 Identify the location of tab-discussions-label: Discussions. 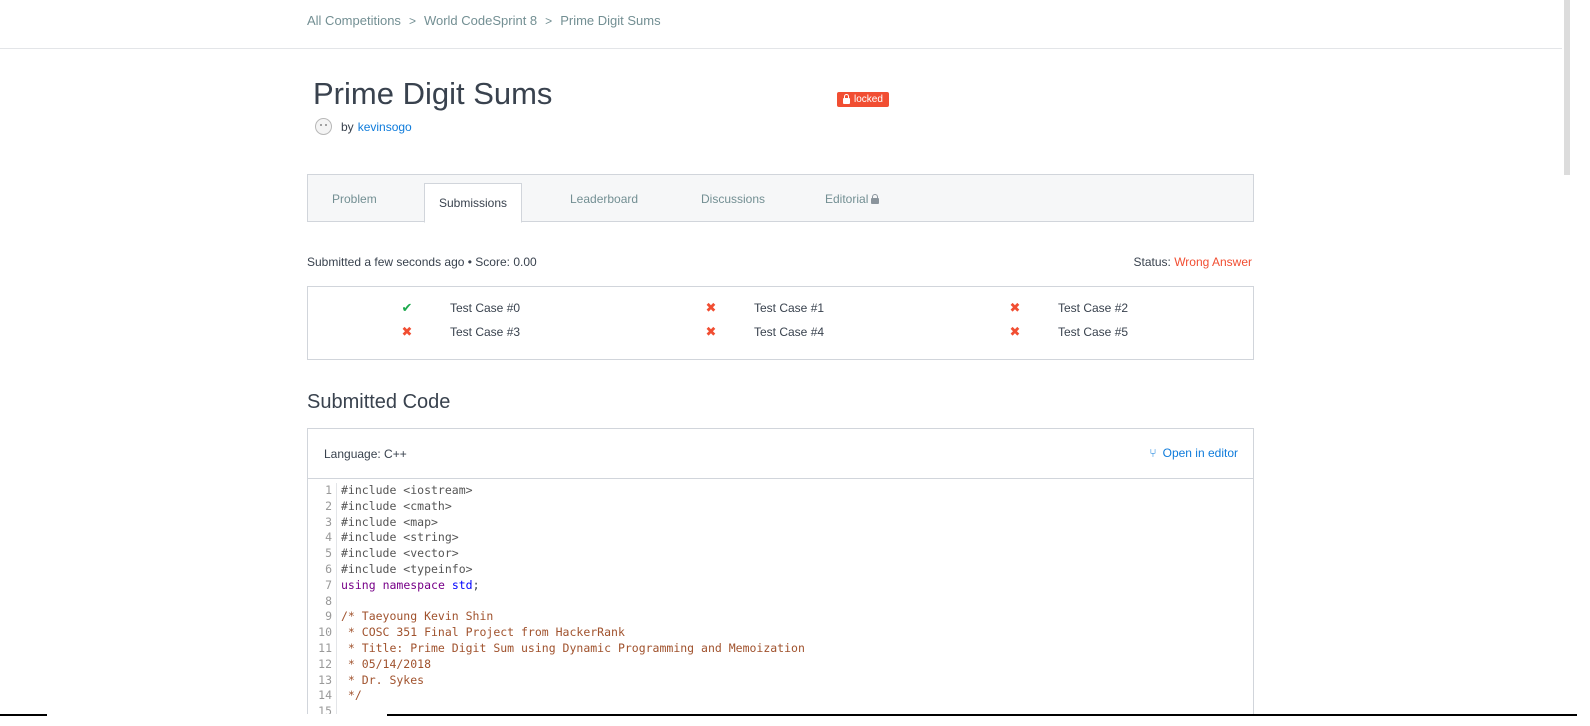
(733, 198).